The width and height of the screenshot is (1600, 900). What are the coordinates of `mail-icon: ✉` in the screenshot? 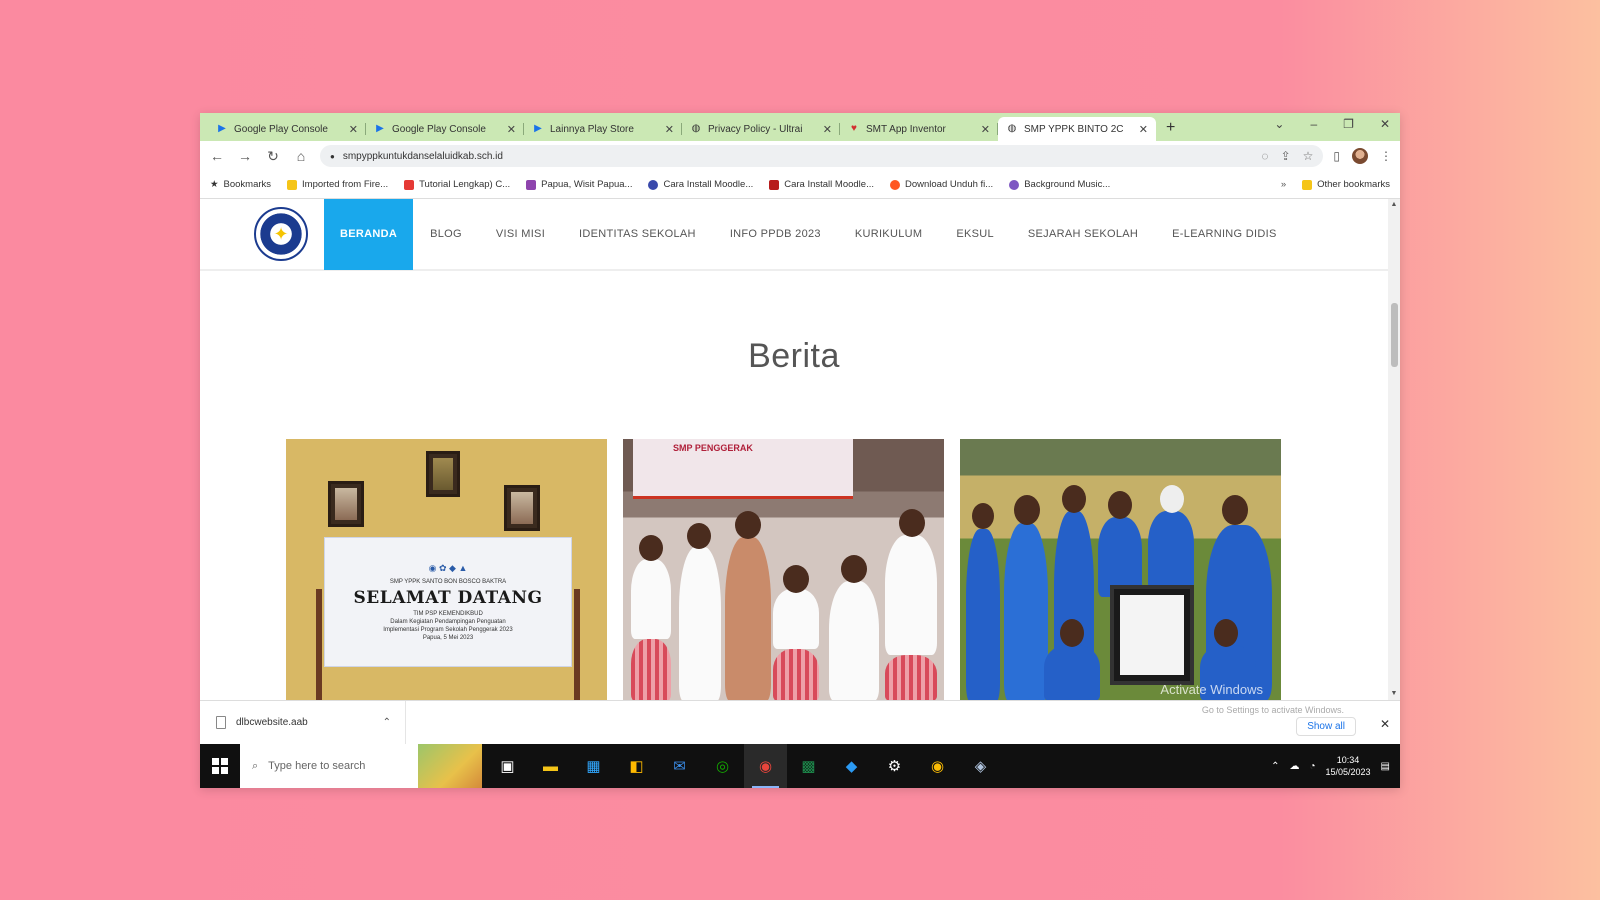 It's located at (679, 766).